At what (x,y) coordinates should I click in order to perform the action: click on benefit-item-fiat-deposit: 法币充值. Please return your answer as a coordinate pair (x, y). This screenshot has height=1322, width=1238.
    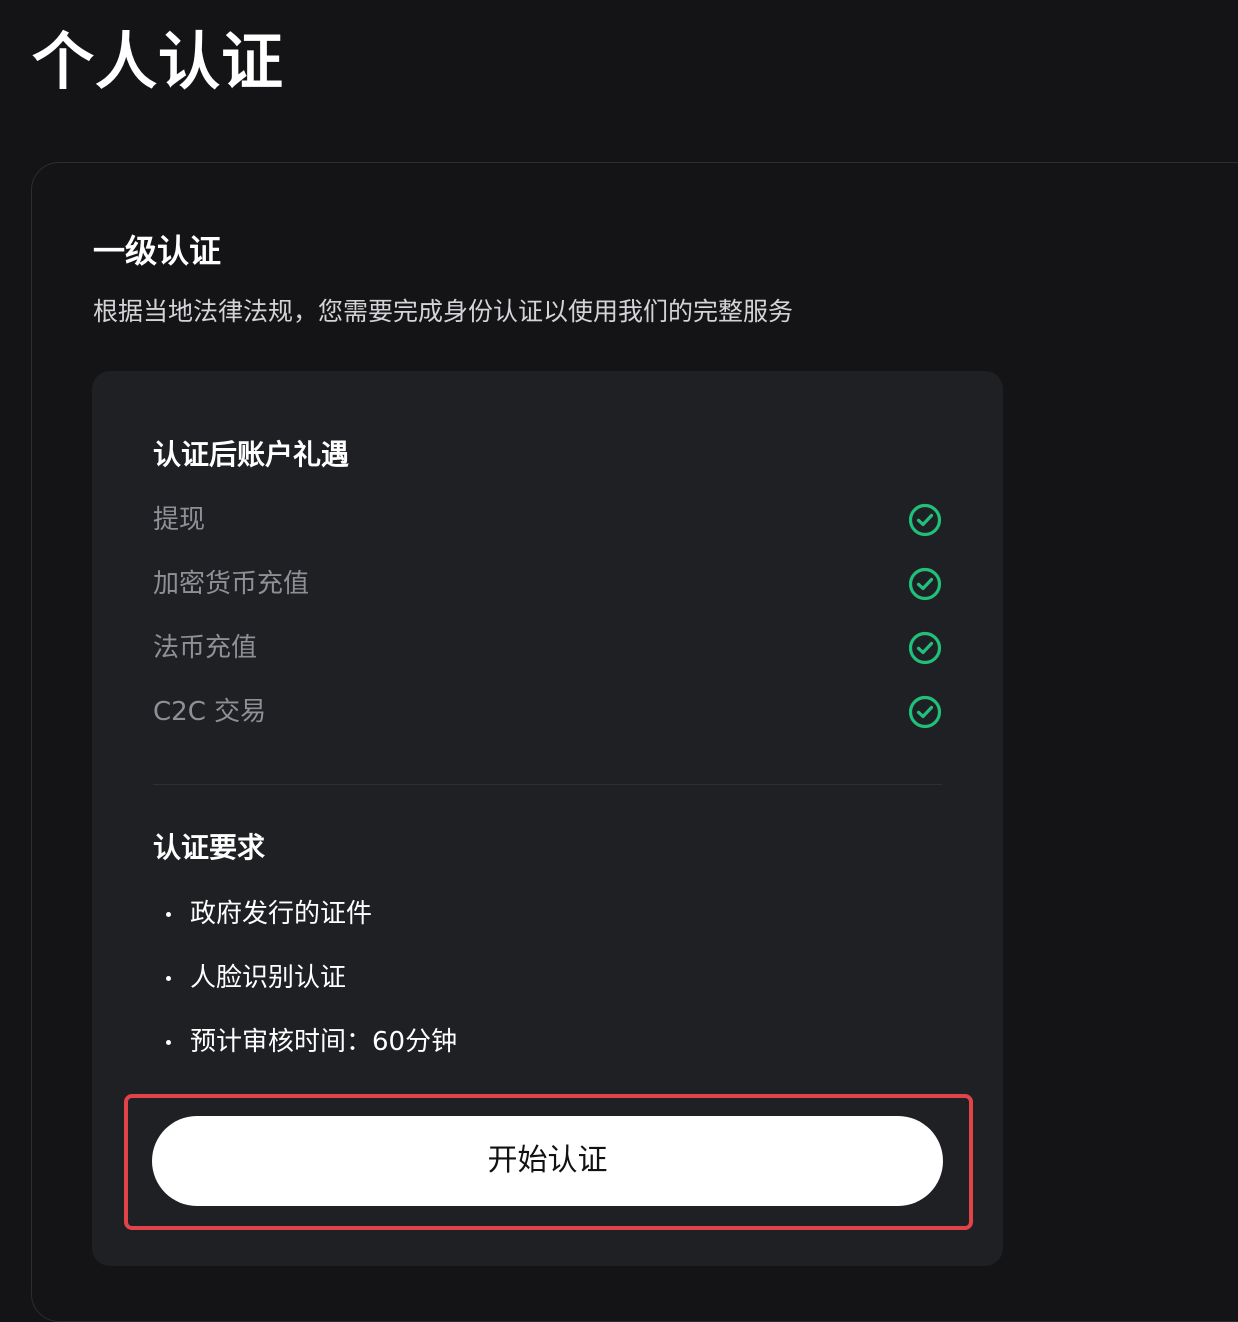
    Looking at the image, I should click on (548, 648).